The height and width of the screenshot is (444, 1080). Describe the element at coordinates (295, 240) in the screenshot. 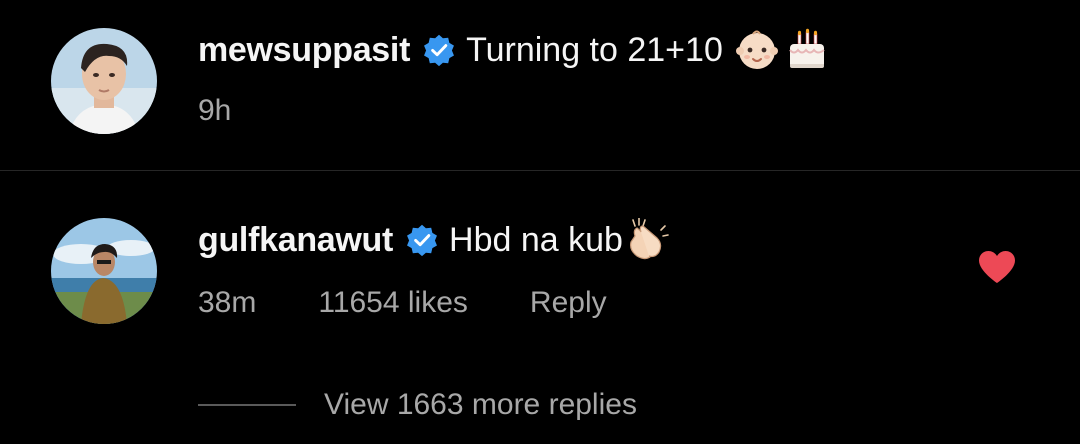

I see `username: gulfkanawut` at that location.